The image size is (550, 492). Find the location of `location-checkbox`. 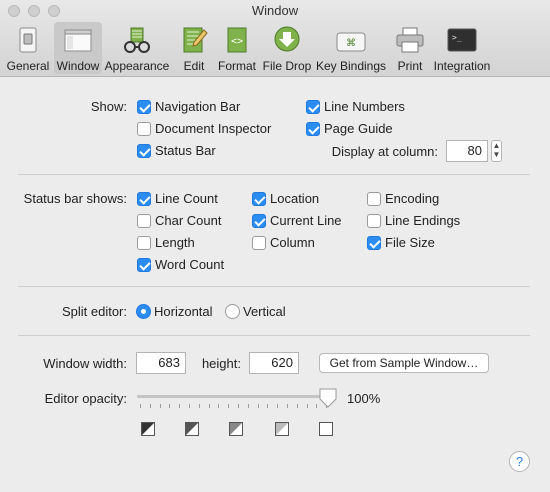

location-checkbox is located at coordinates (259, 199).